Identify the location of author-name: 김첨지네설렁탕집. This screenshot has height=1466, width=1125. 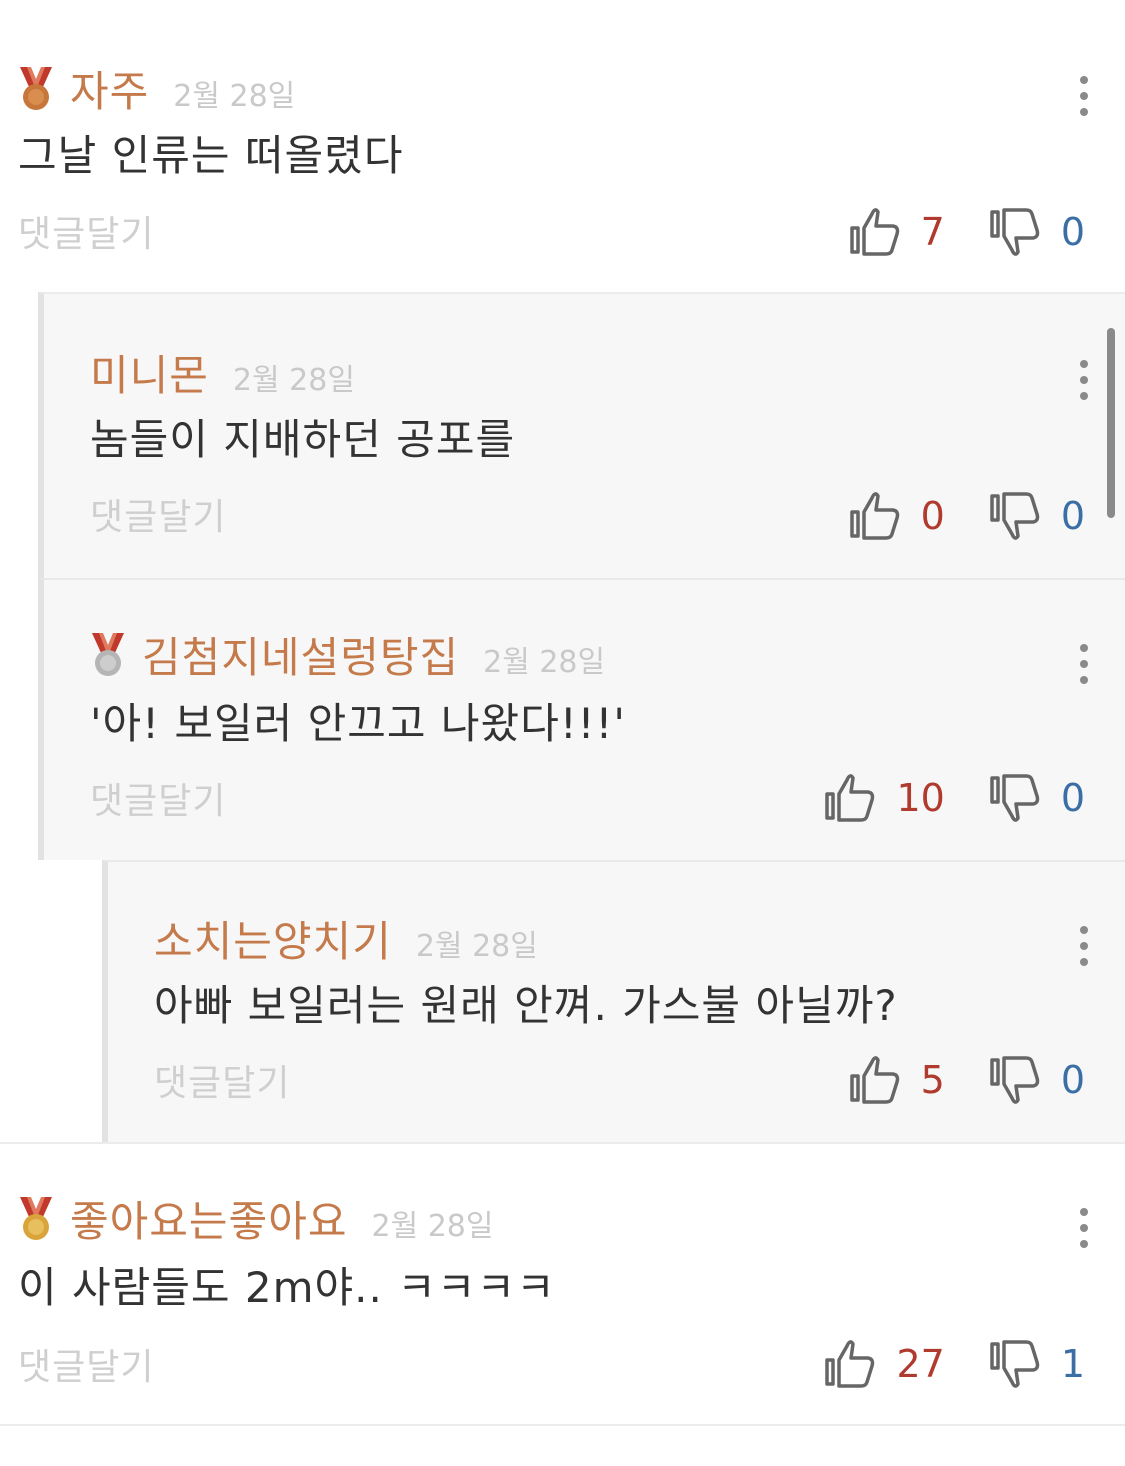
(300, 654).